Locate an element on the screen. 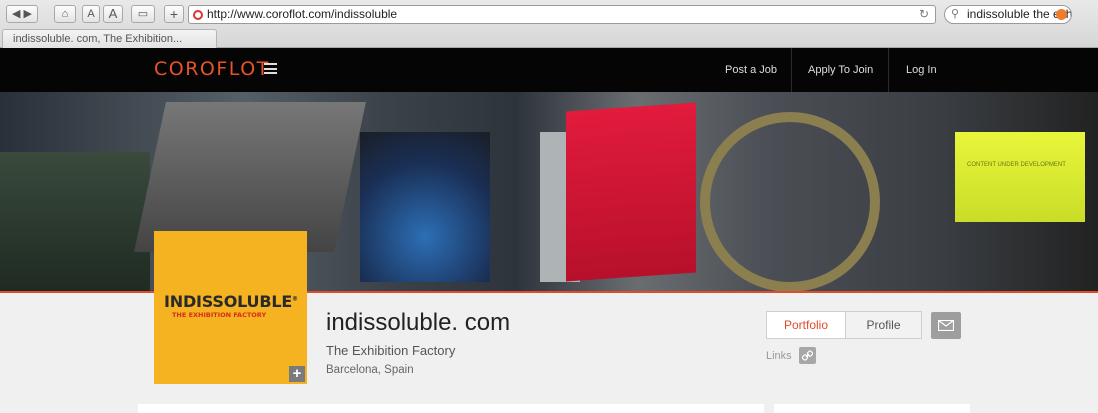  profile-avatar: INDISSOLUBLE® THE EXHIBITION FACTORY + is located at coordinates (230, 307).